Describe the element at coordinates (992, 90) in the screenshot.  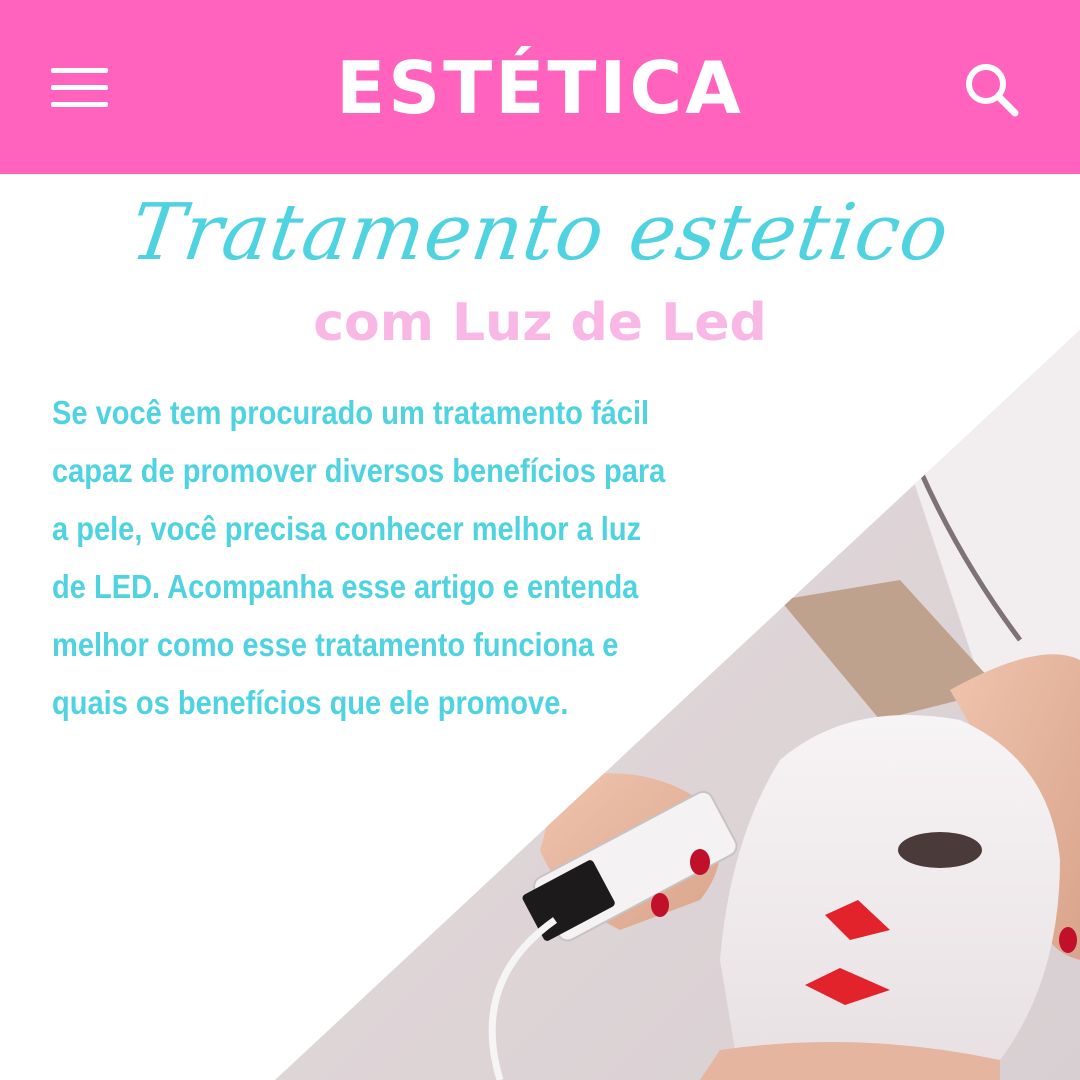
I see `search-icon` at that location.